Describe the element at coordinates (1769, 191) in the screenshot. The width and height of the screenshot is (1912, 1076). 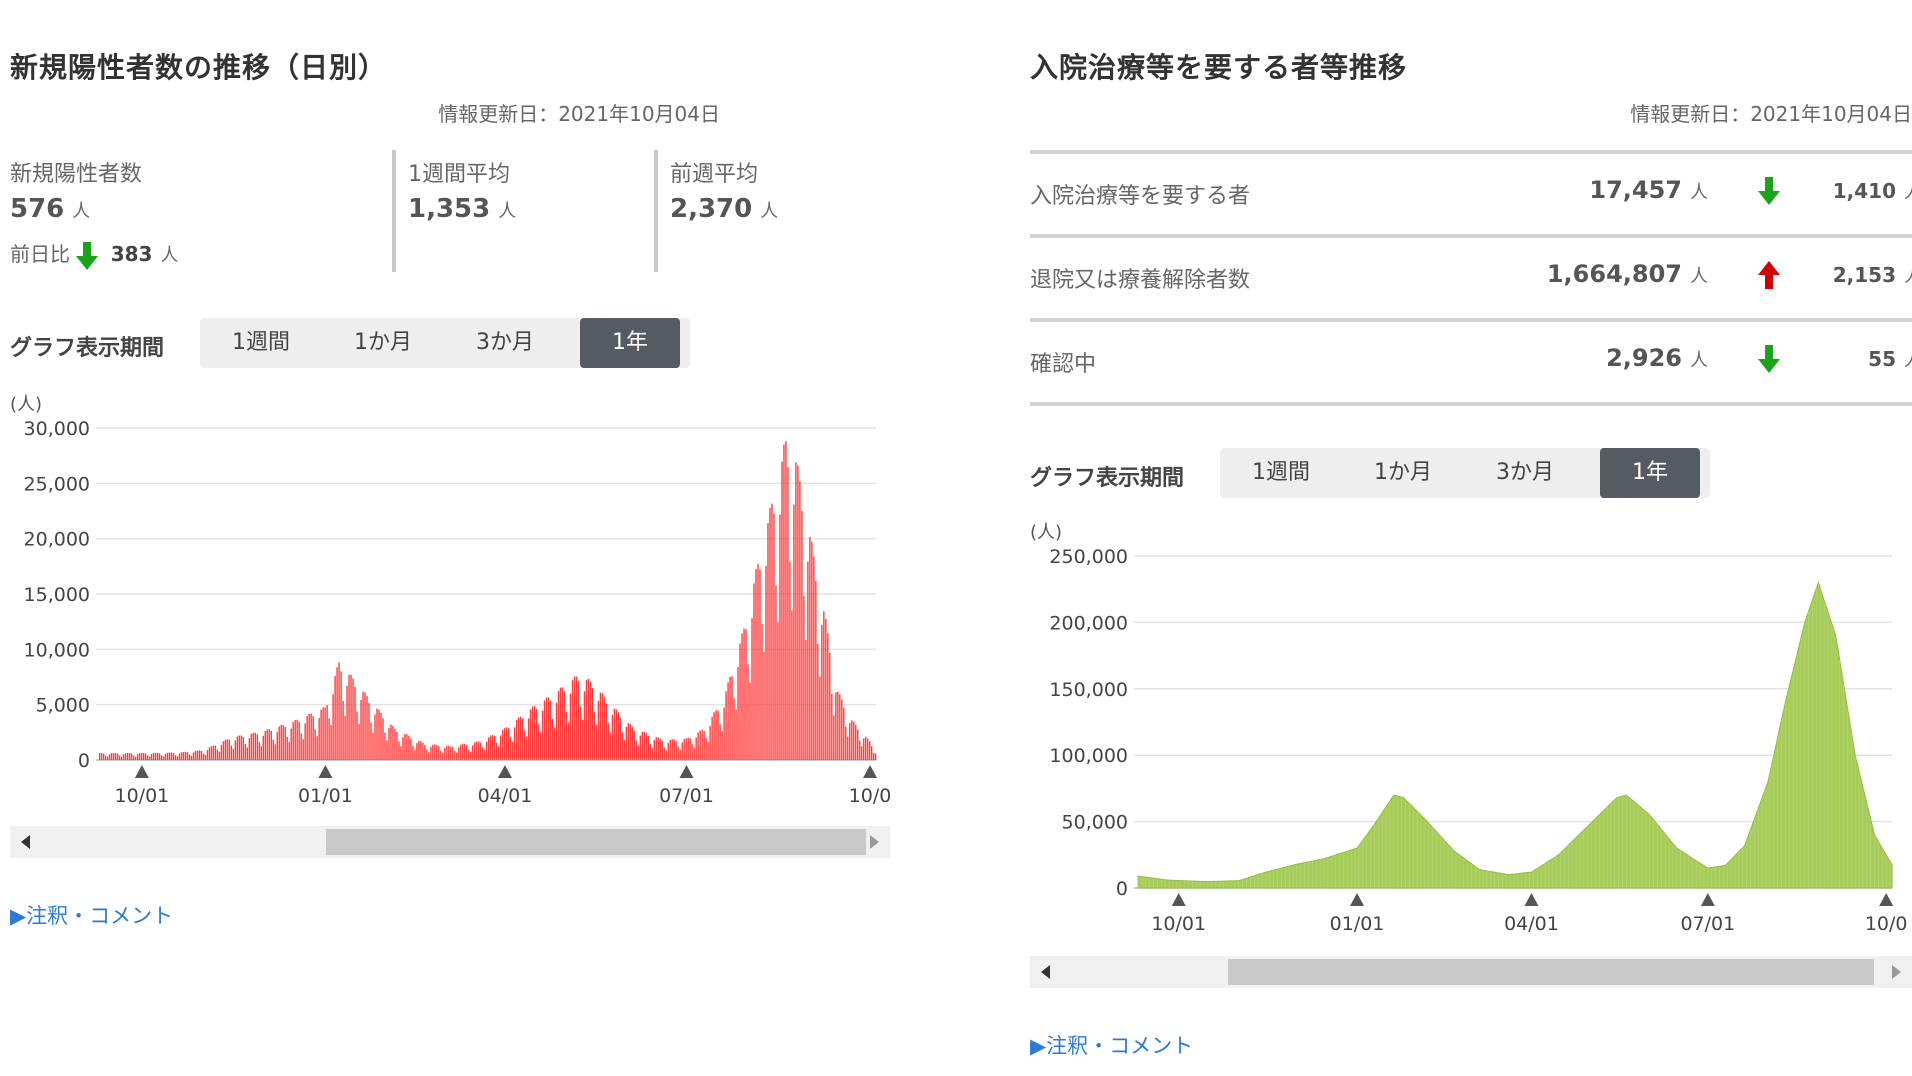
I see `arrow-down-icon` at that location.